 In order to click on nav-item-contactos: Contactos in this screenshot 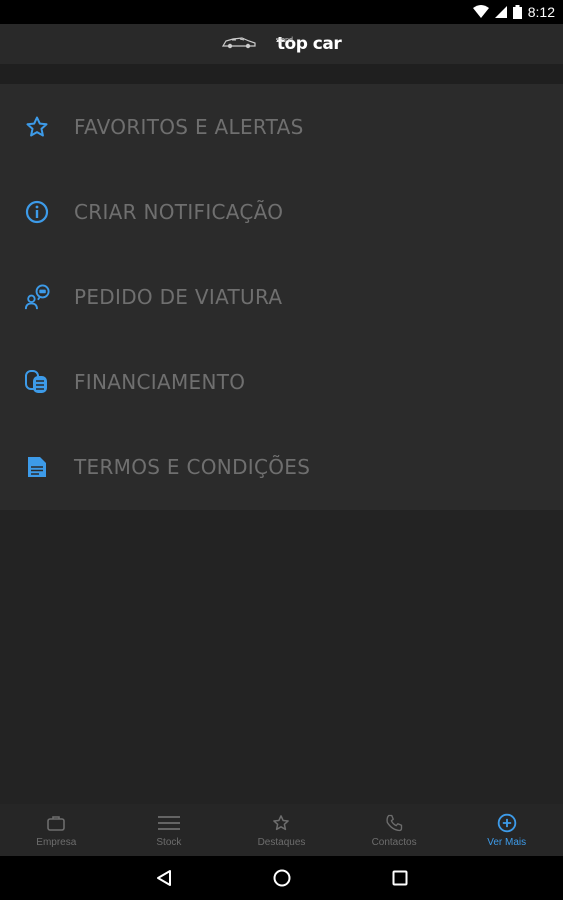, I will do `click(394, 830)`.